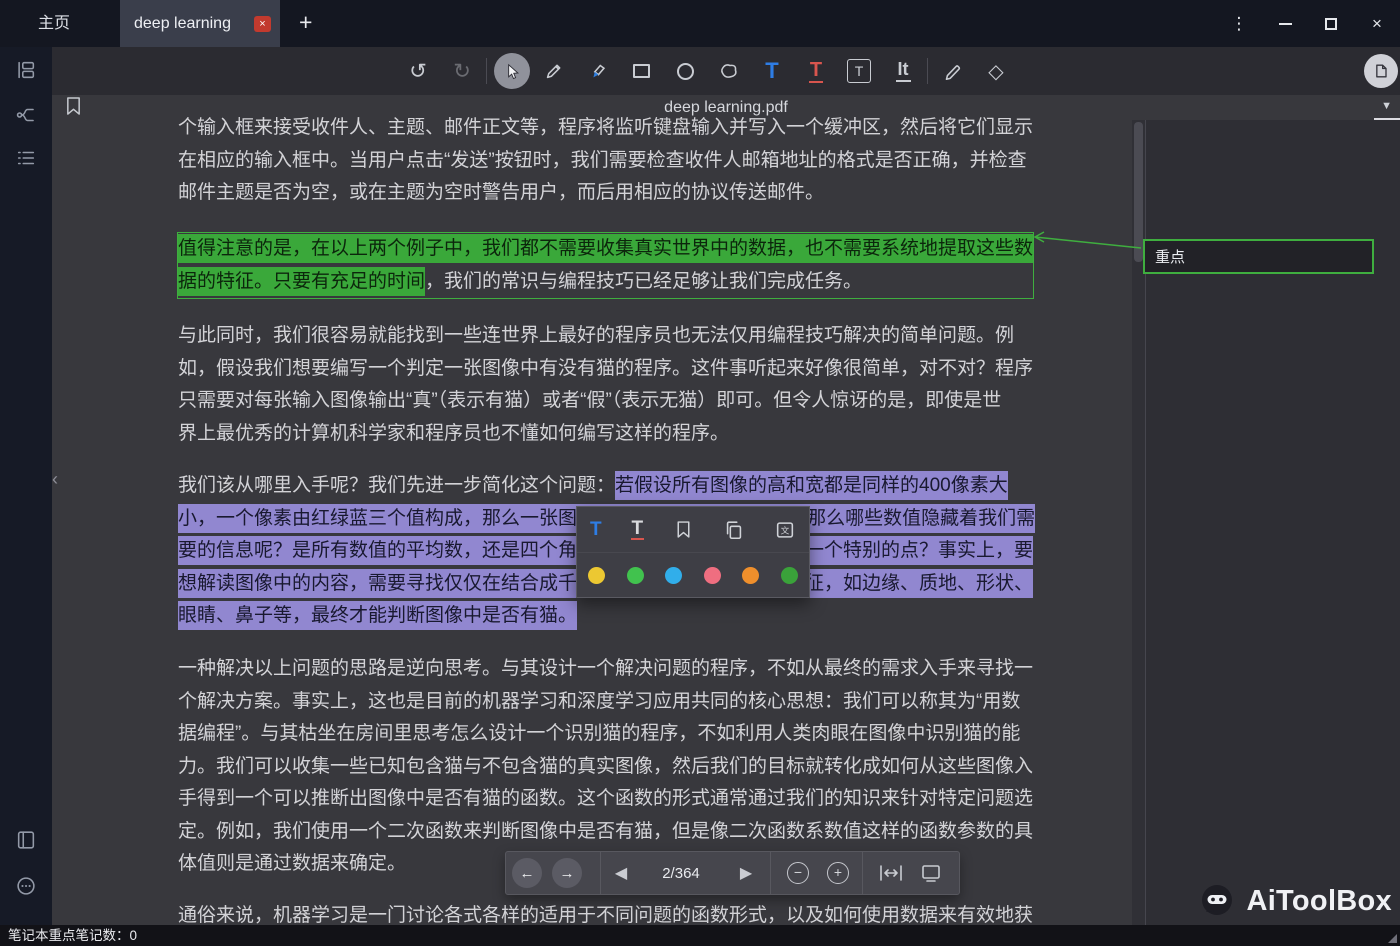  Describe the element at coordinates (644, 281) in the screenshot. I see `text-segment: ，我们的常识与编程技巧已经足够让我们完成任务。` at that location.